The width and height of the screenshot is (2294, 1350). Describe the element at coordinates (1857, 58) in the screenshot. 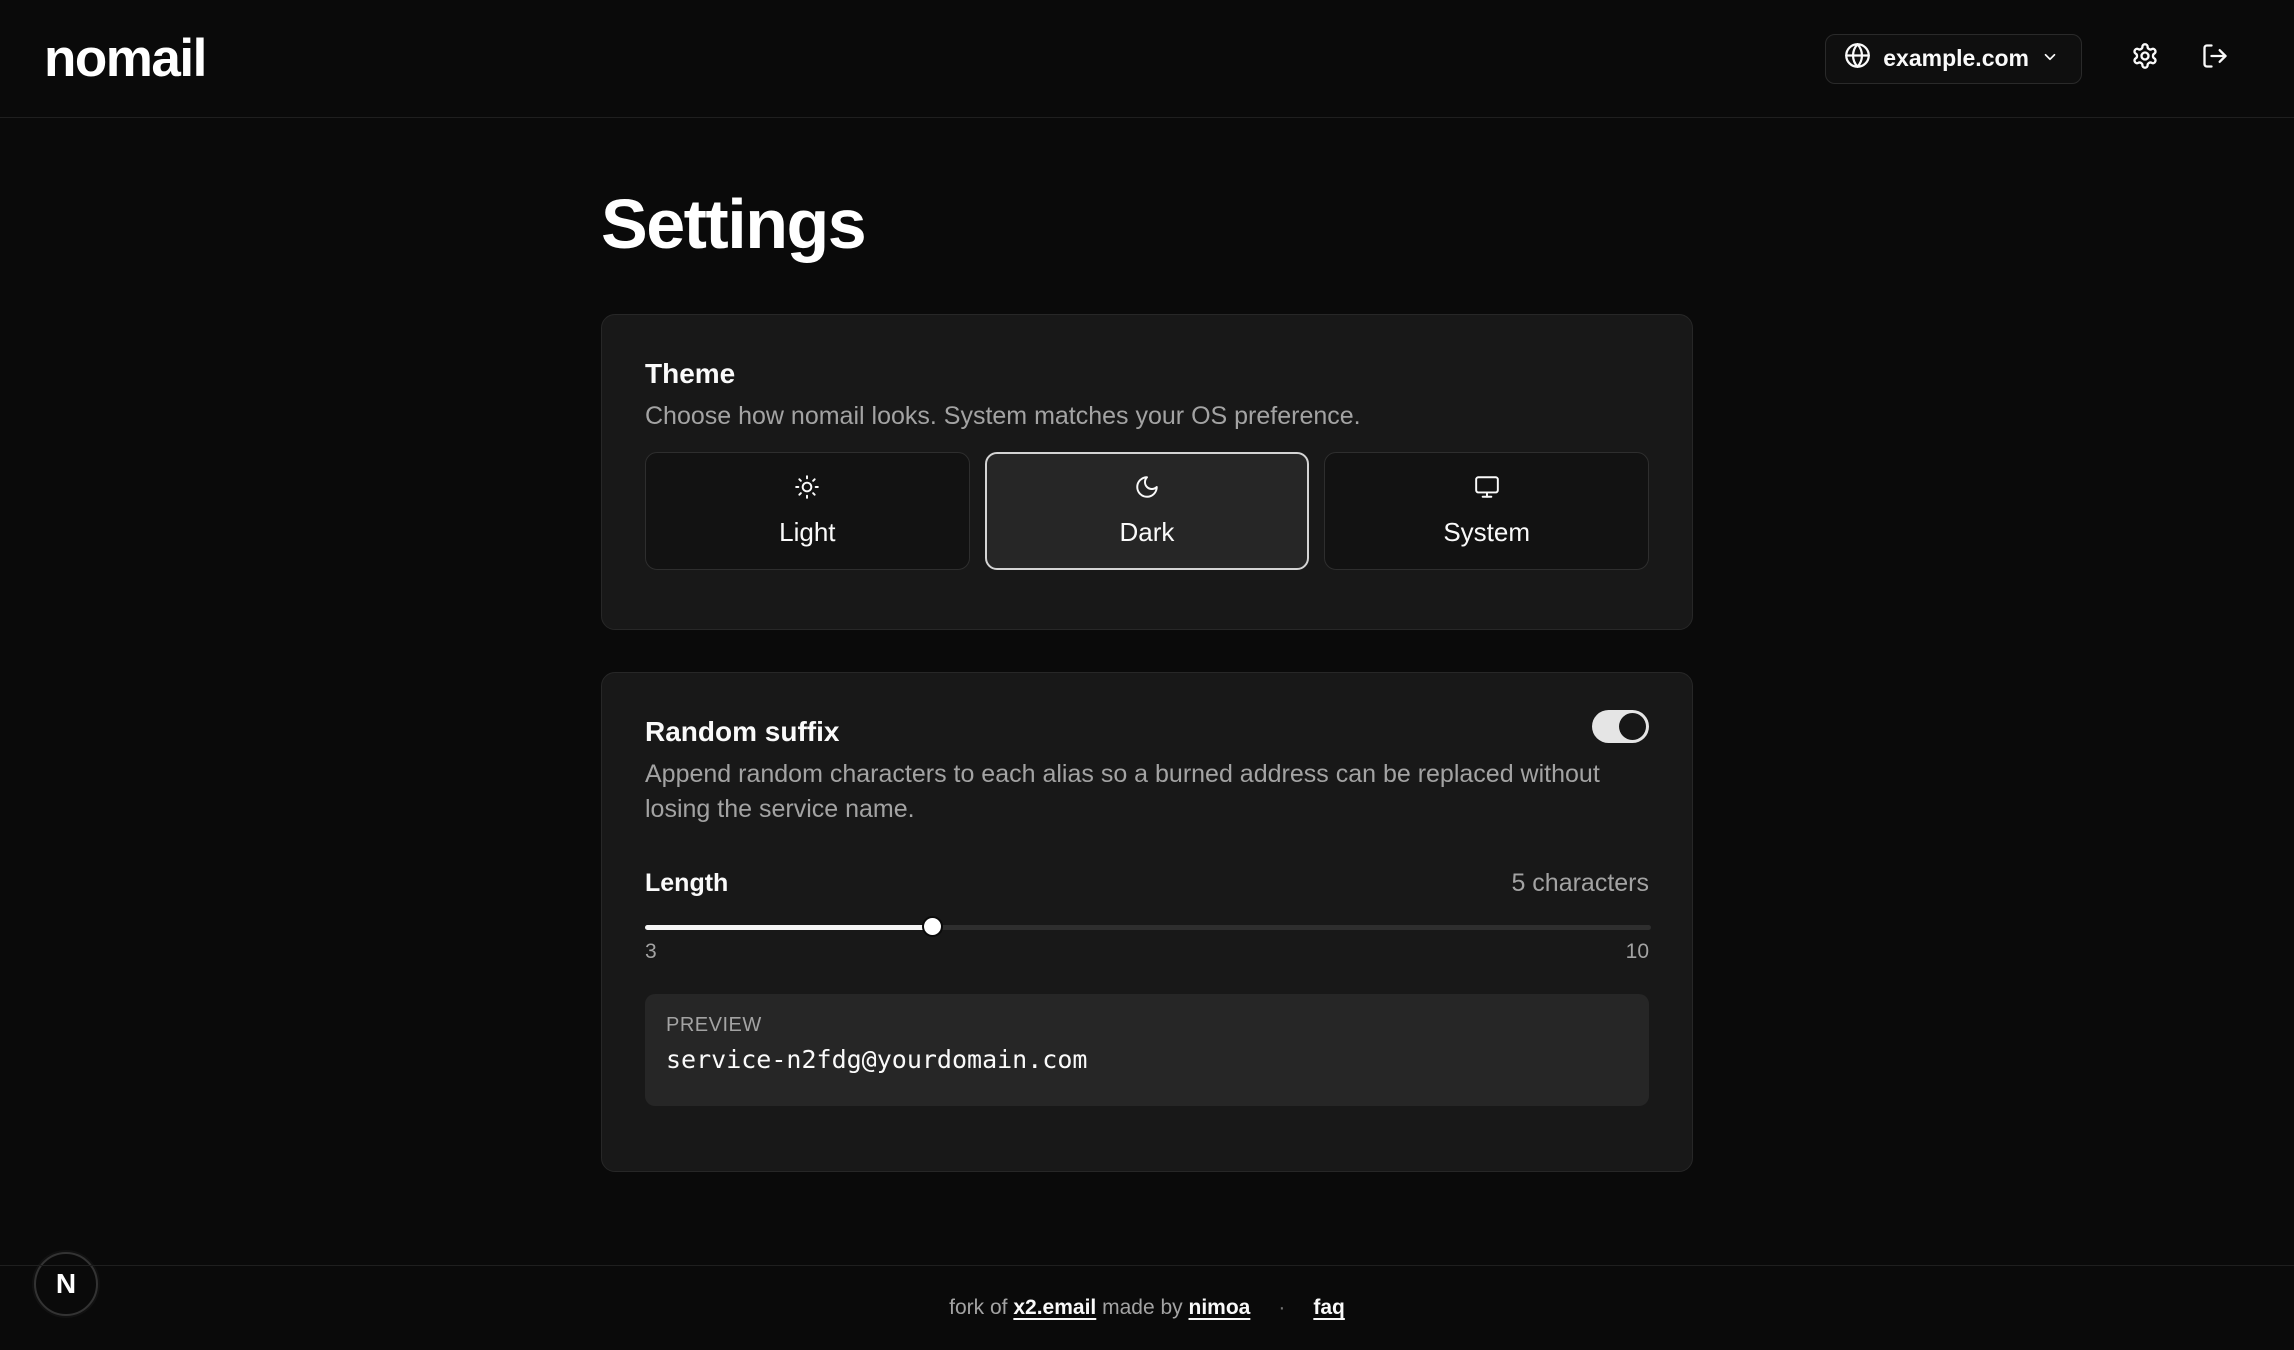

I see `globe-icon` at that location.